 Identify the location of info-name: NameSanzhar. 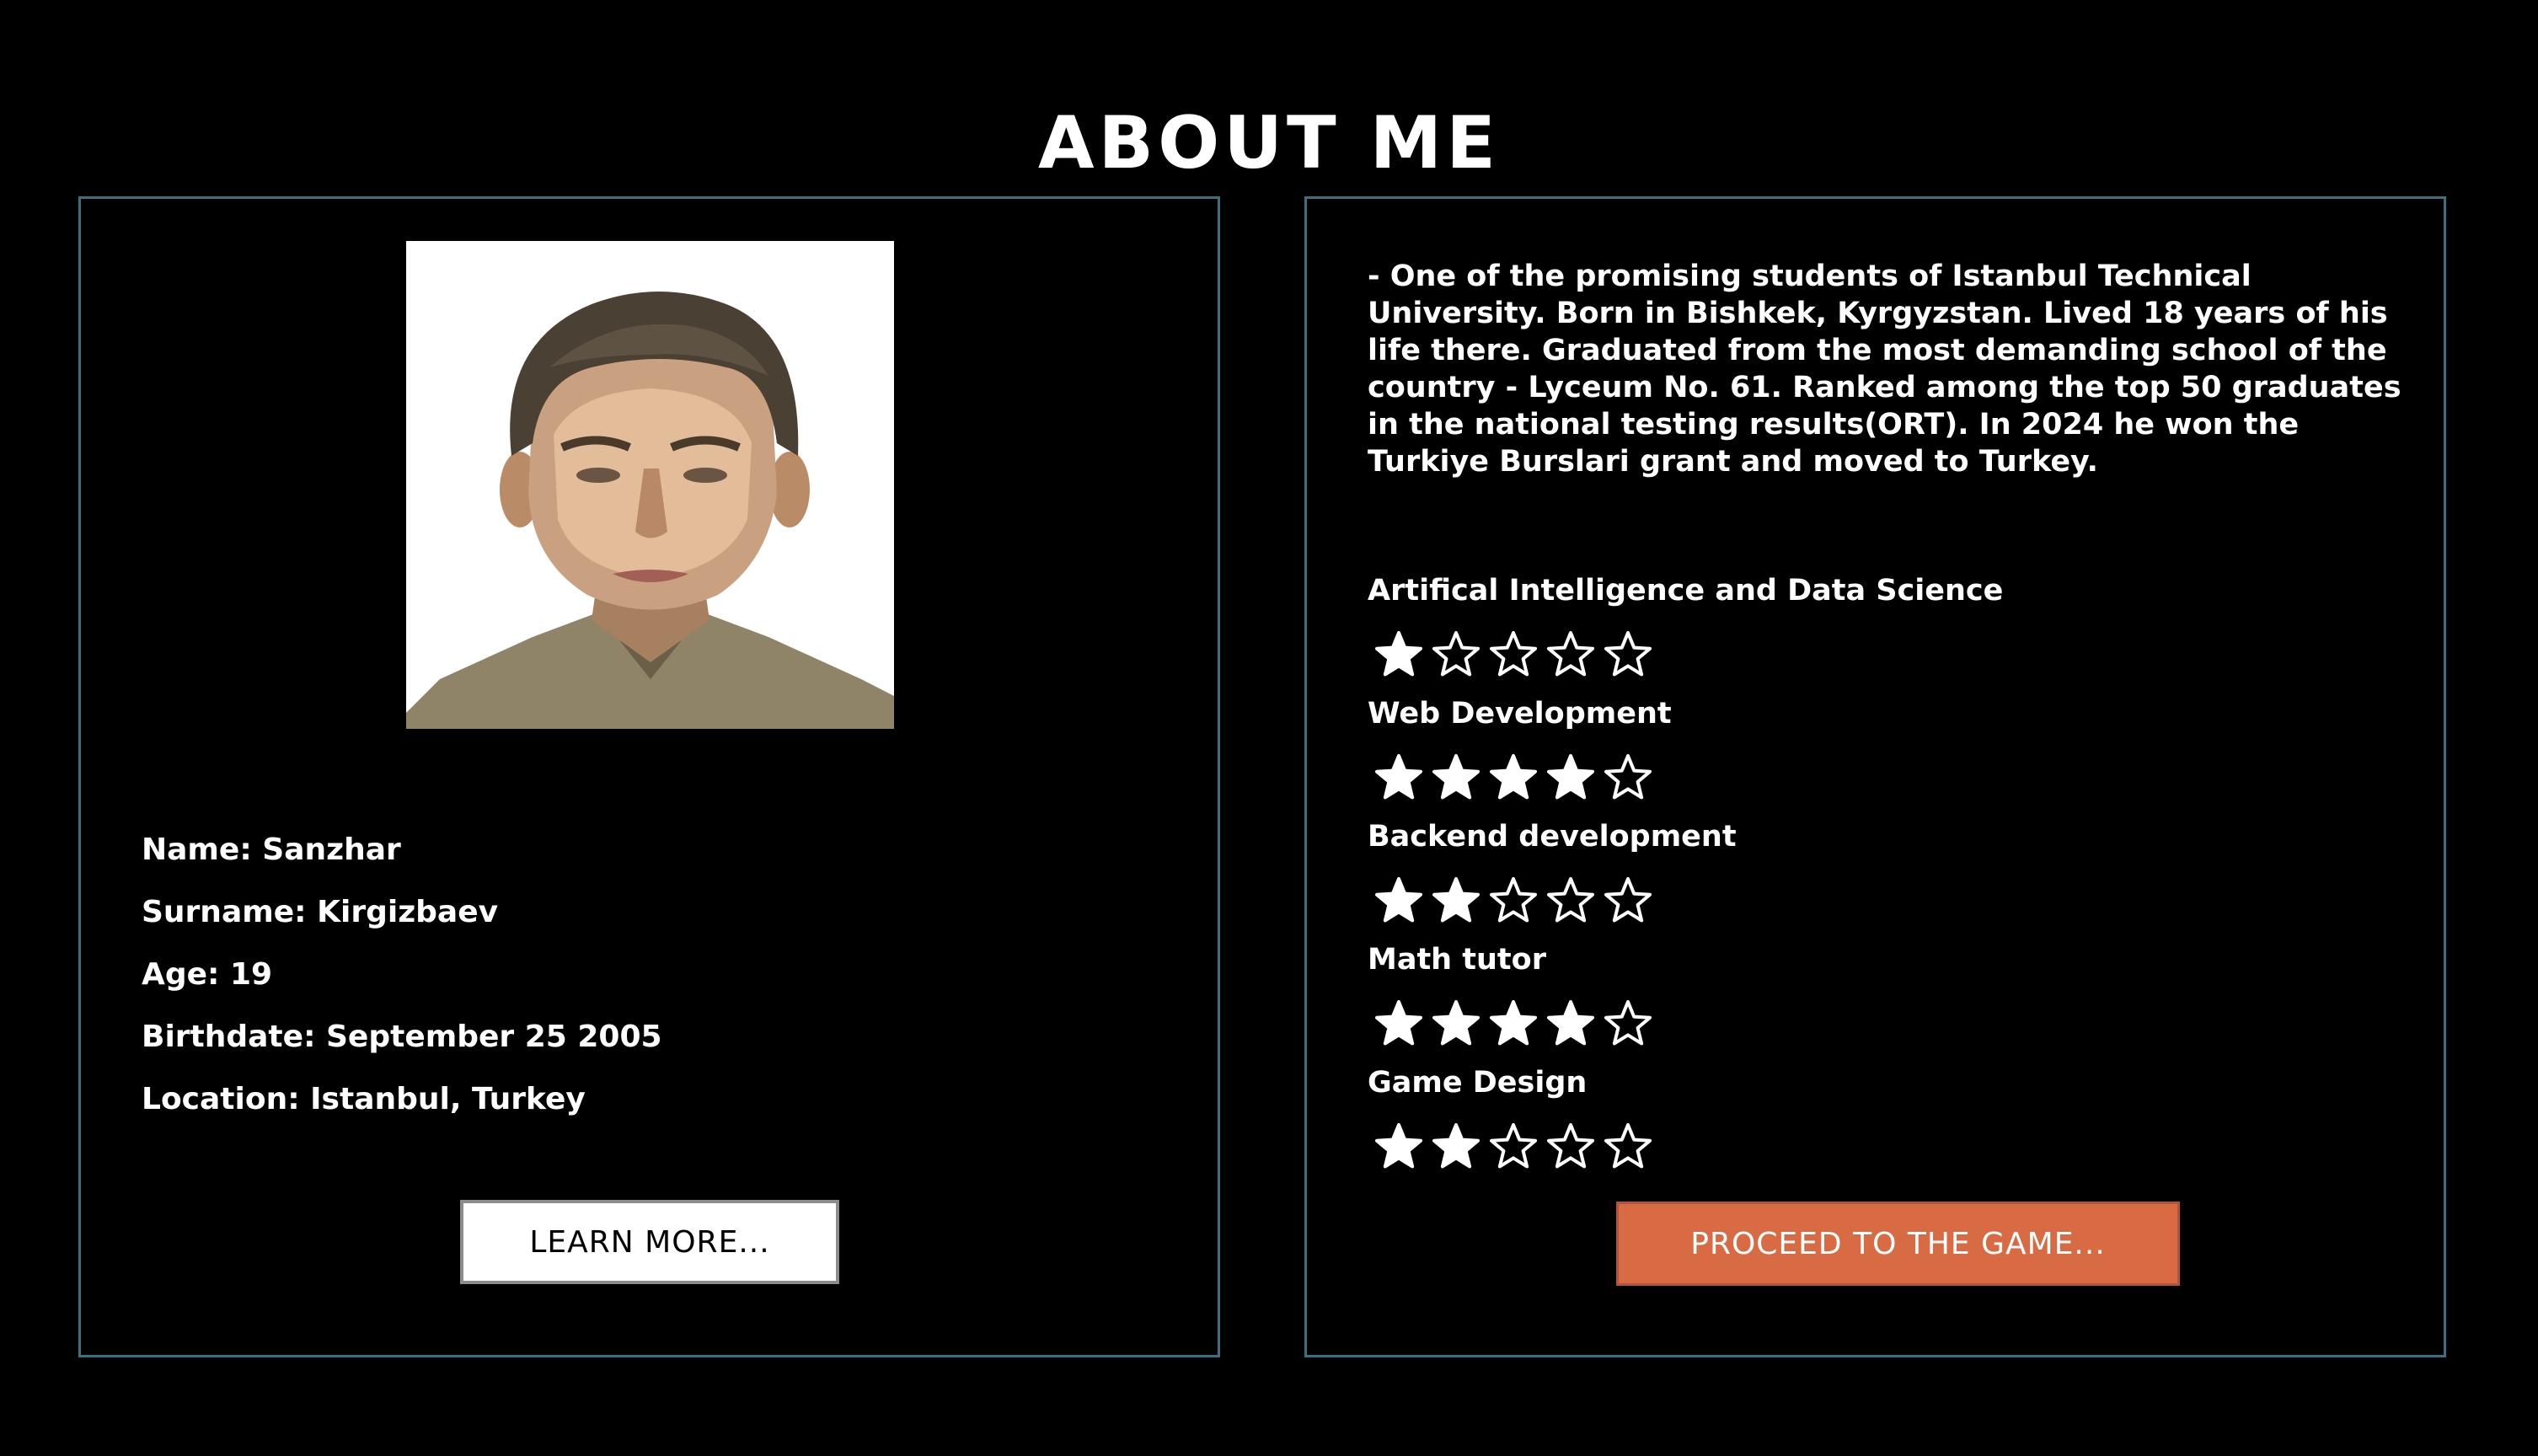
(402, 860).